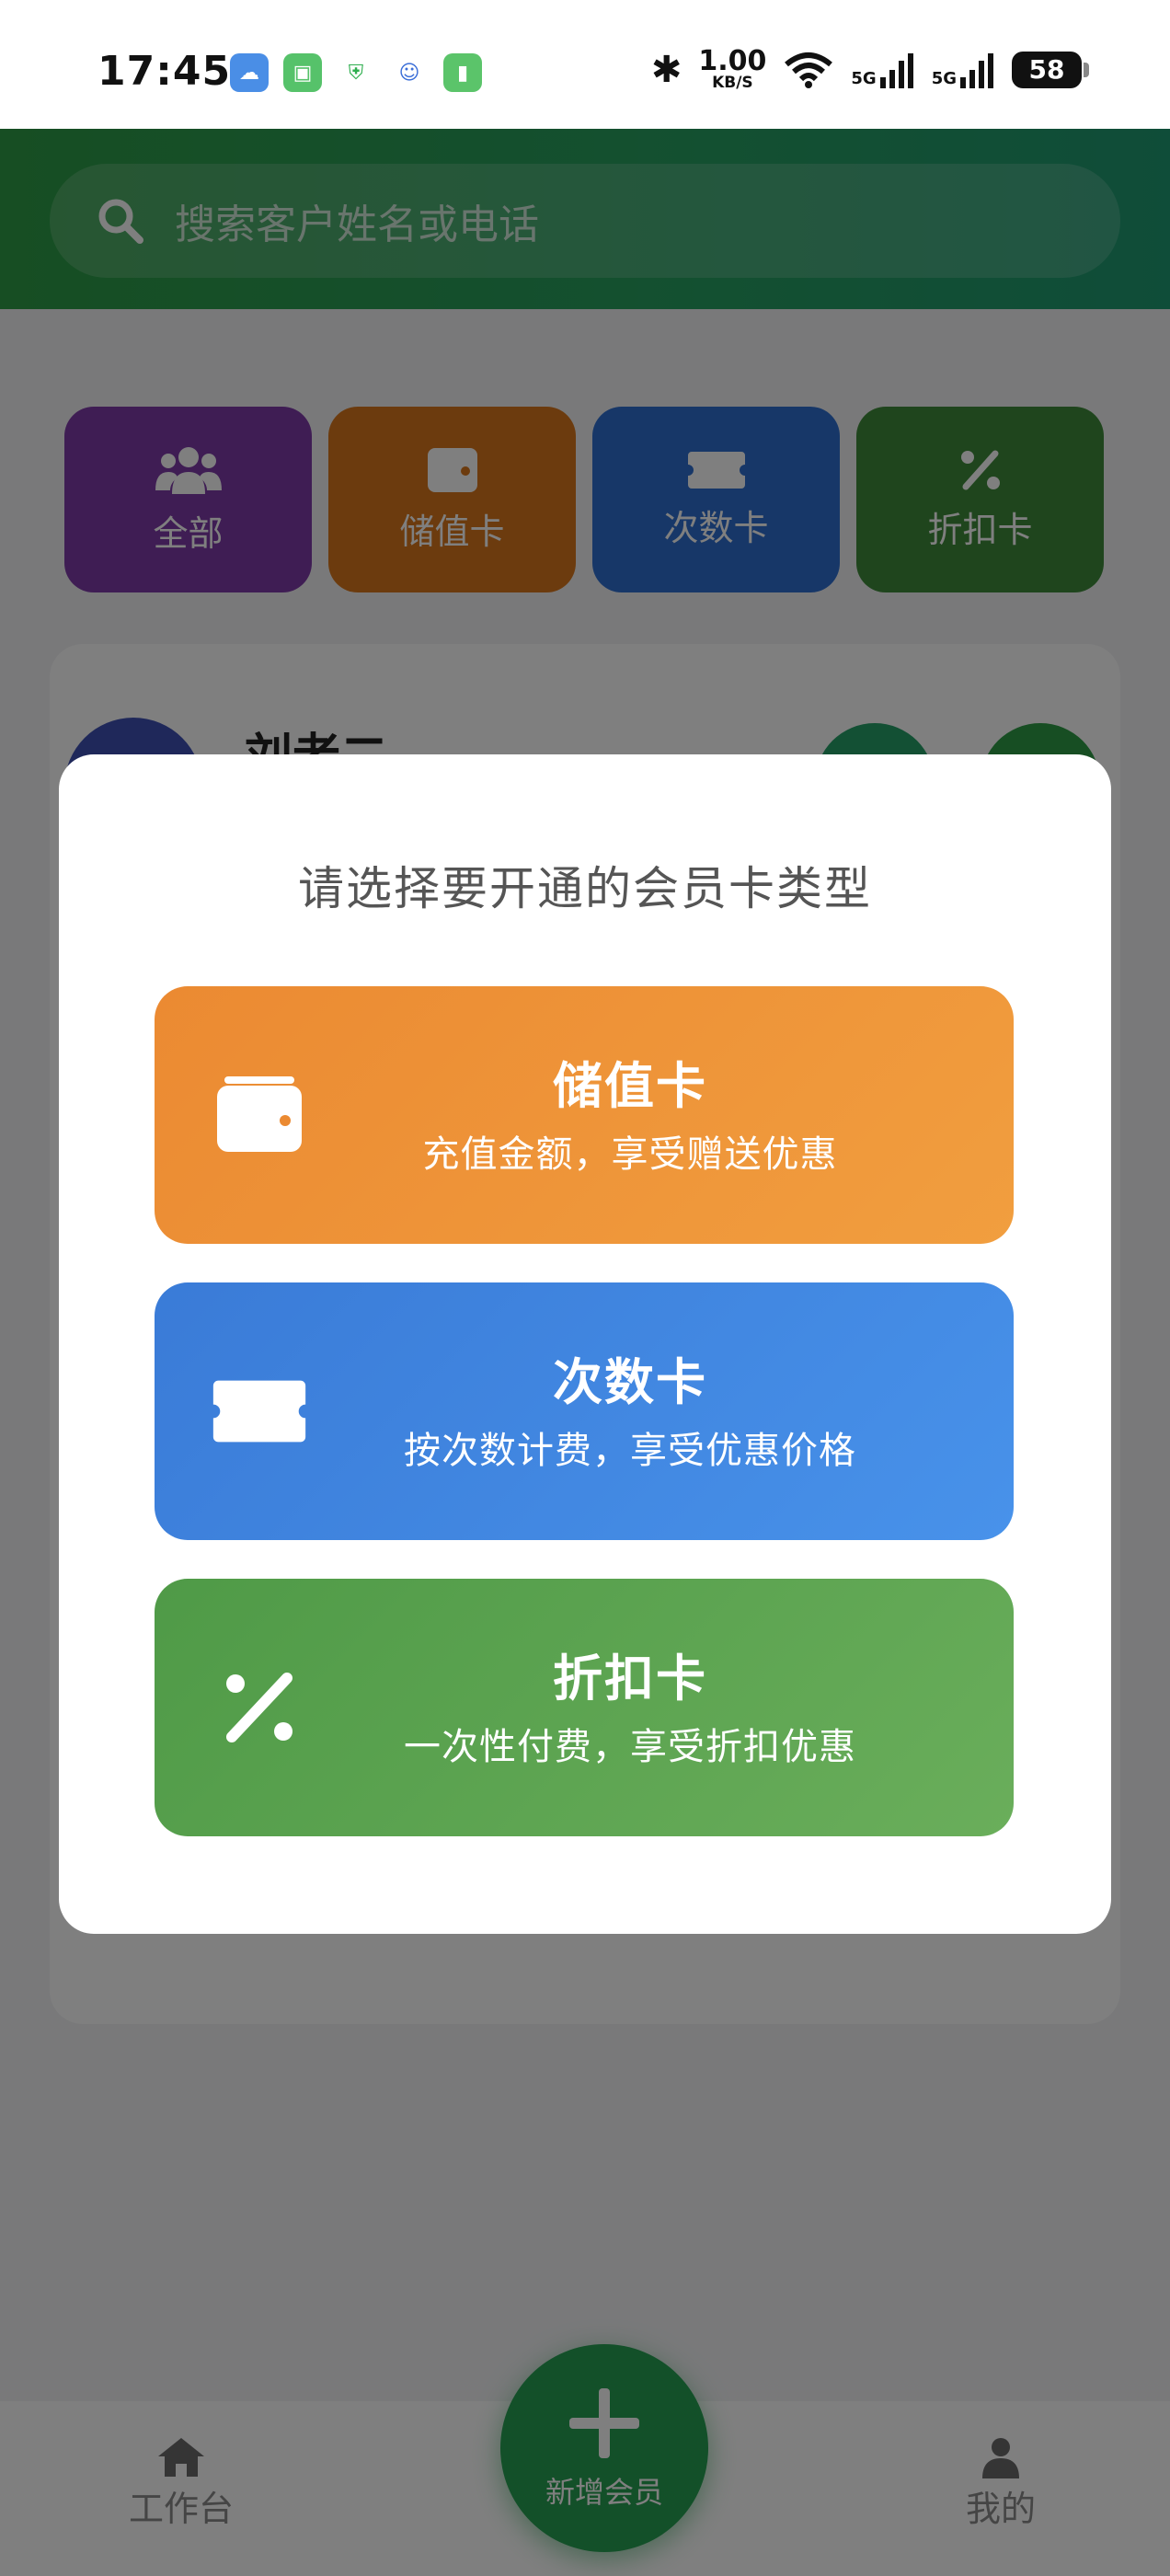 The image size is (1170, 2576). What do you see at coordinates (666, 69) in the screenshot?
I see `bluetooth-icon: ✱` at bounding box center [666, 69].